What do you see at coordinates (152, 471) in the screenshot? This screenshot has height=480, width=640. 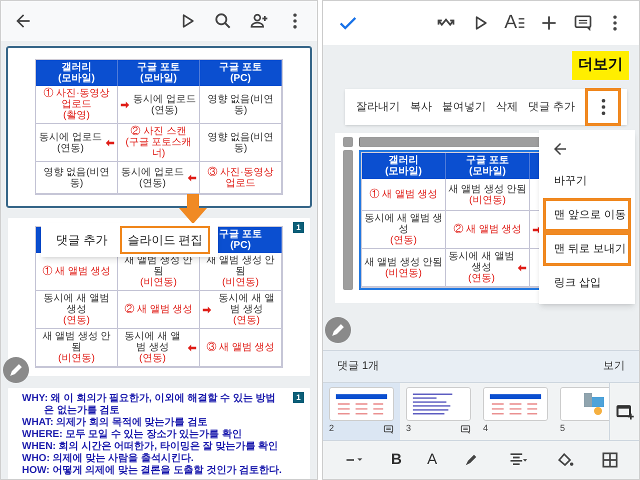 I see `slide-text: HOW: 어떻게 의제에 맞는 결론을 도출할 것인가 검토한다.` at bounding box center [152, 471].